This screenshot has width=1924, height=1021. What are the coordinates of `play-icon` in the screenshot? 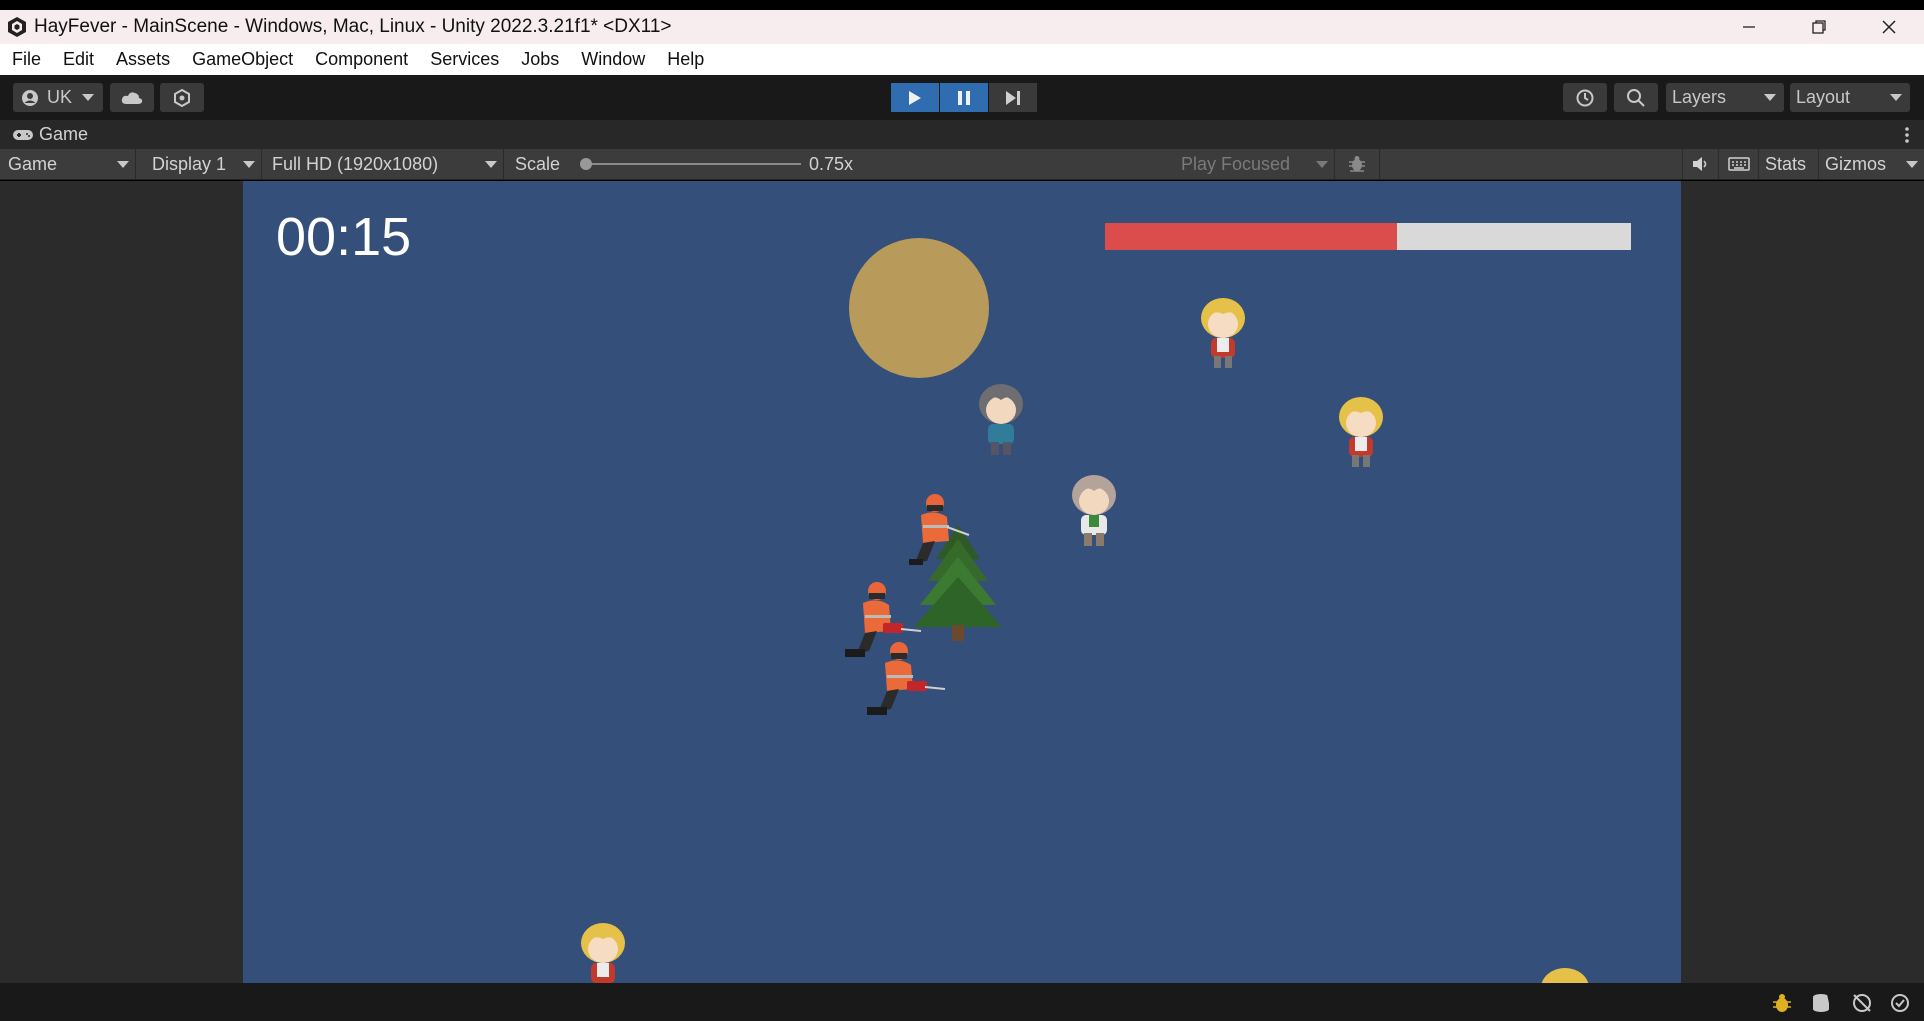 It's located at (915, 97).